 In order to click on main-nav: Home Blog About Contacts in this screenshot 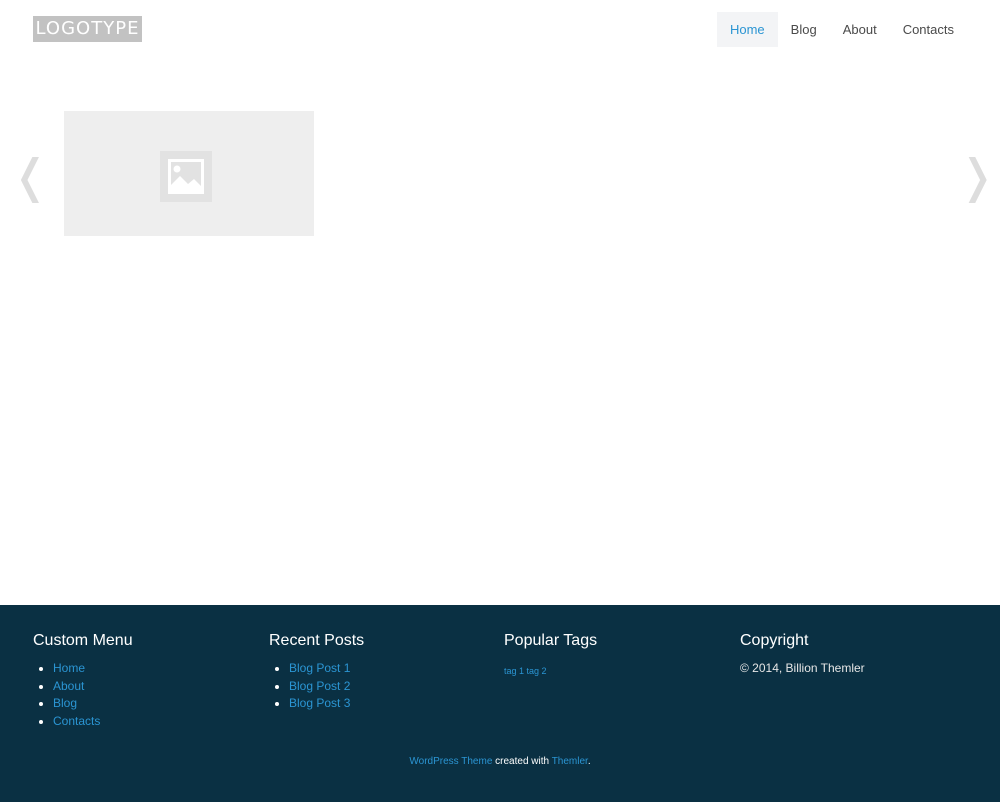, I will do `click(841, 29)`.